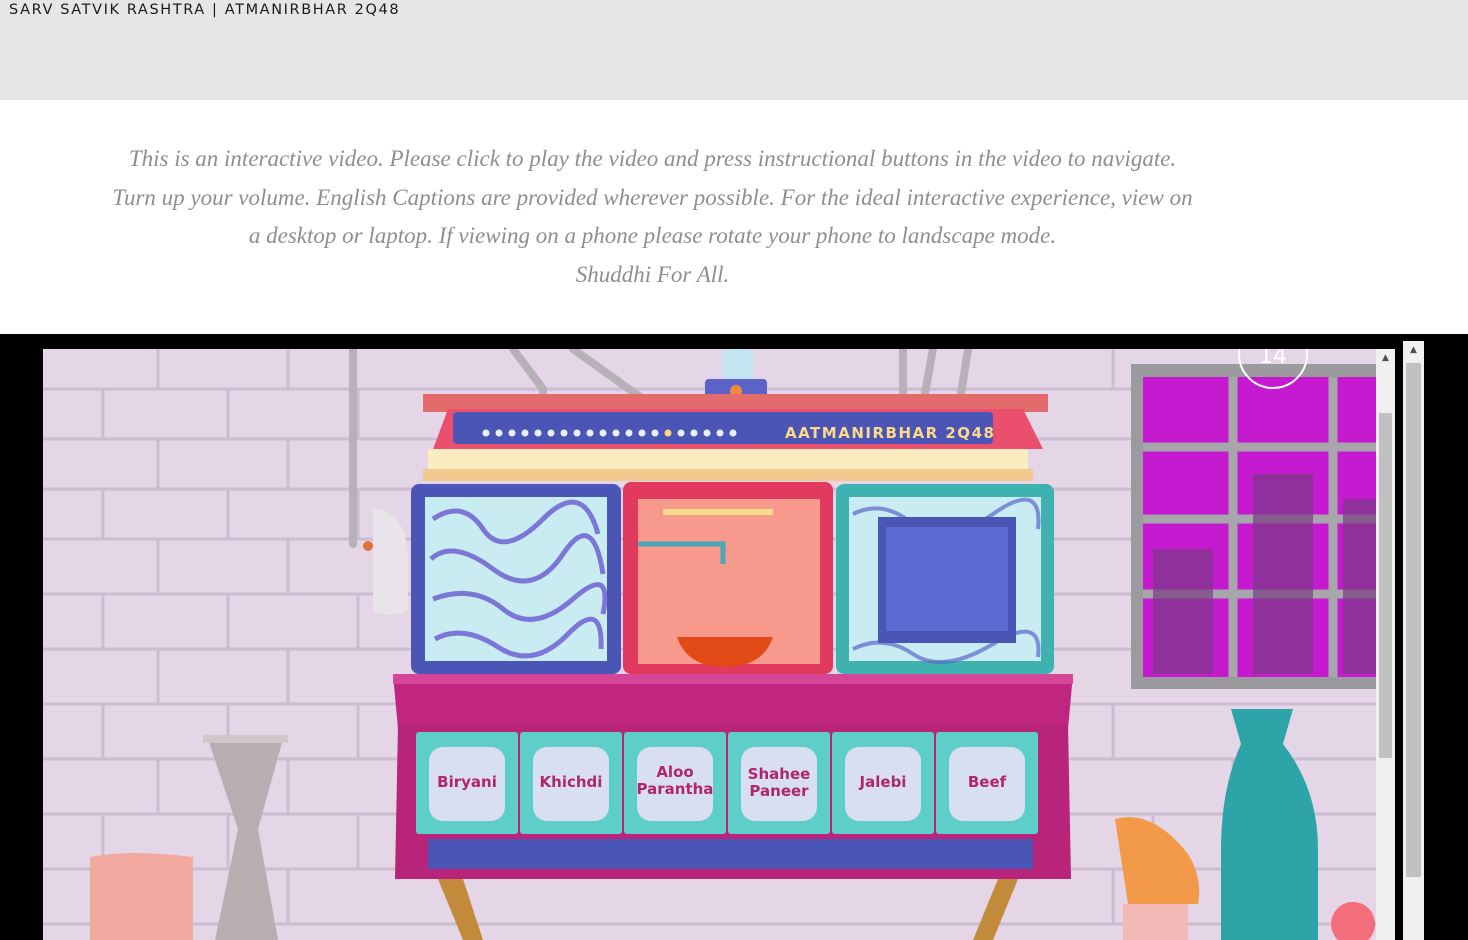  I want to click on page-scrollbar-thumb, so click(1413, 620).